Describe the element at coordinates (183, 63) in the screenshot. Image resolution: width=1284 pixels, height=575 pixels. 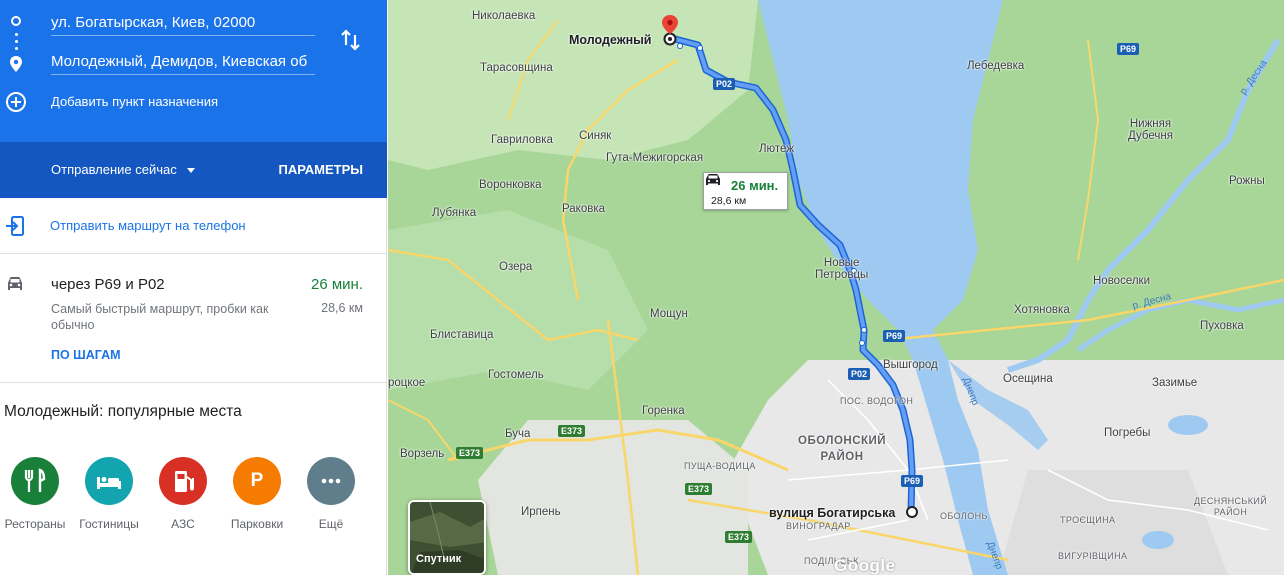
I see `destination-input: Молодежный, Демидов, Киевская об` at that location.